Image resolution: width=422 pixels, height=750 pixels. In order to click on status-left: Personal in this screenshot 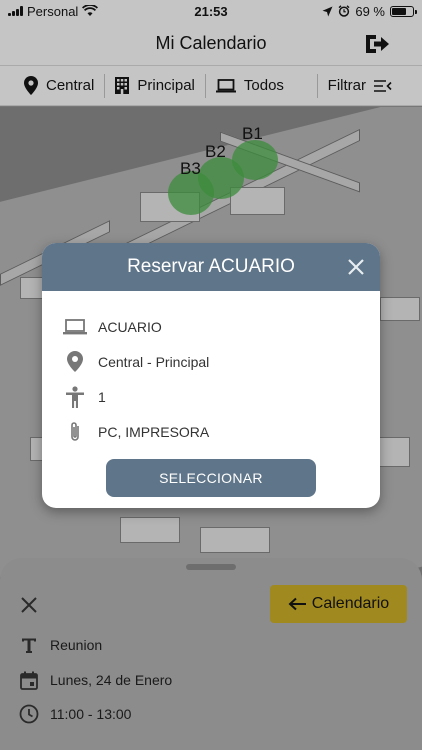, I will do `click(83, 11)`.